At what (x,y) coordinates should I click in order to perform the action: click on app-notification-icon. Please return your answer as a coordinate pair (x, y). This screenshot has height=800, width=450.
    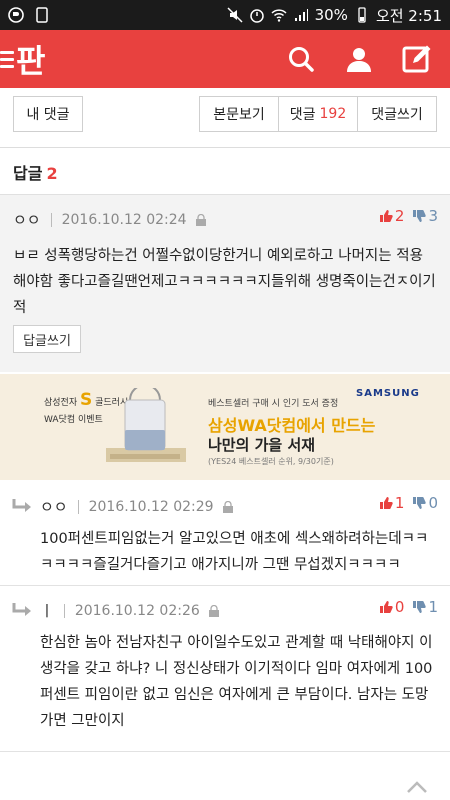
    Looking at the image, I should click on (16, 15).